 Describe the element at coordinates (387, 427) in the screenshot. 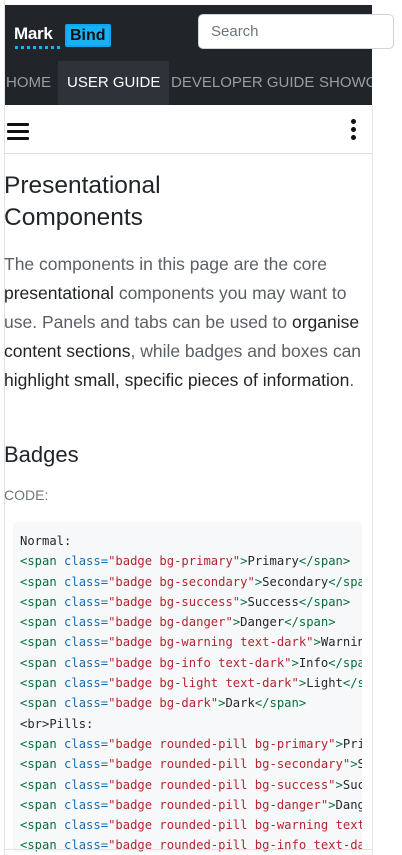

I see `right-margin` at that location.